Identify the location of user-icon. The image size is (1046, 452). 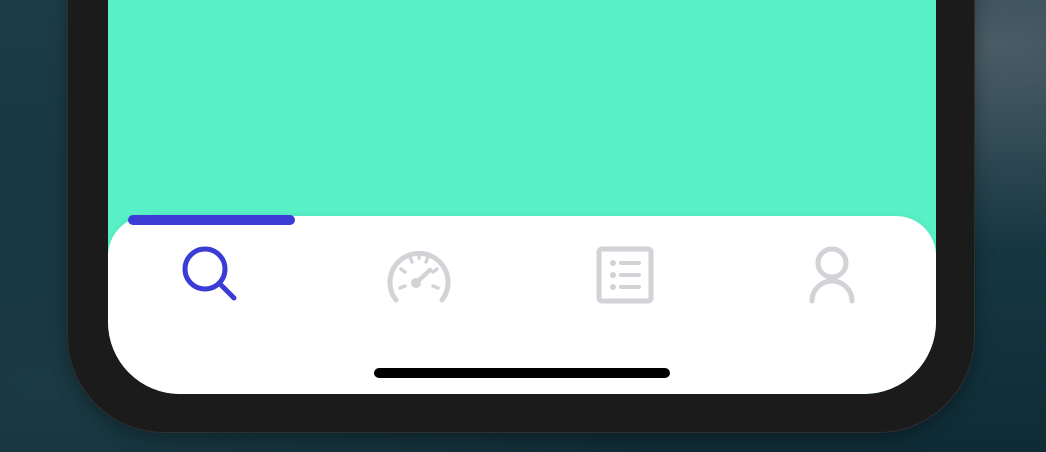
(832, 275).